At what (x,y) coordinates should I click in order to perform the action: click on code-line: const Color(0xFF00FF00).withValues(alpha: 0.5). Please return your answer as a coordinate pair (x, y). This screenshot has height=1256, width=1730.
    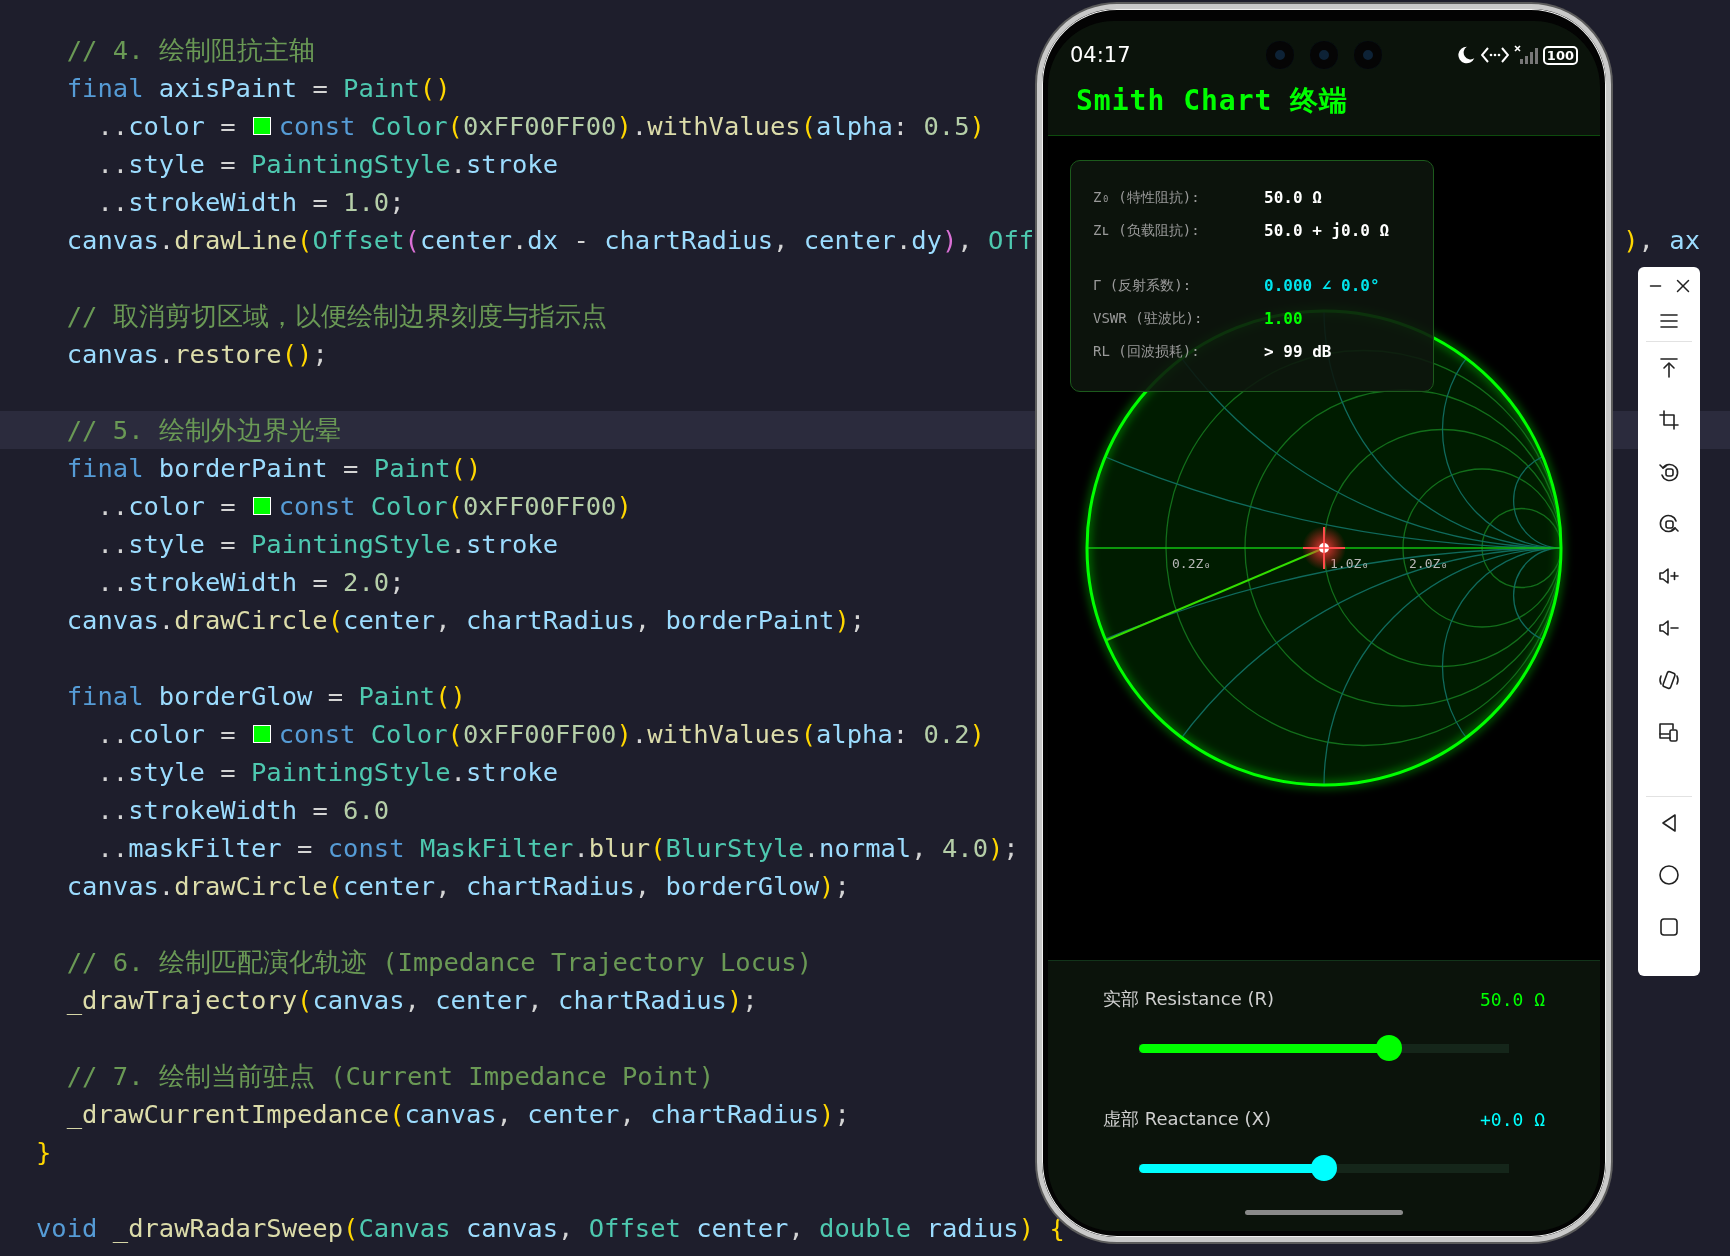
    Looking at the image, I should click on (631, 126).